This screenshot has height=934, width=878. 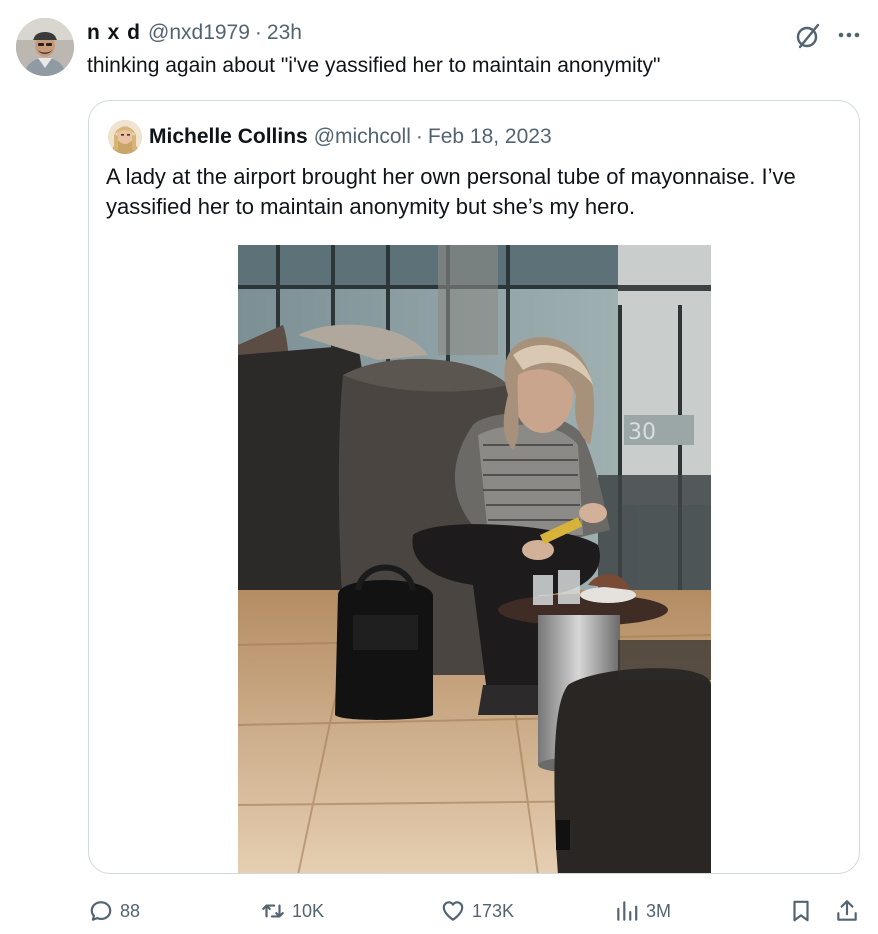 What do you see at coordinates (847, 910) in the screenshot?
I see `share-icon` at bounding box center [847, 910].